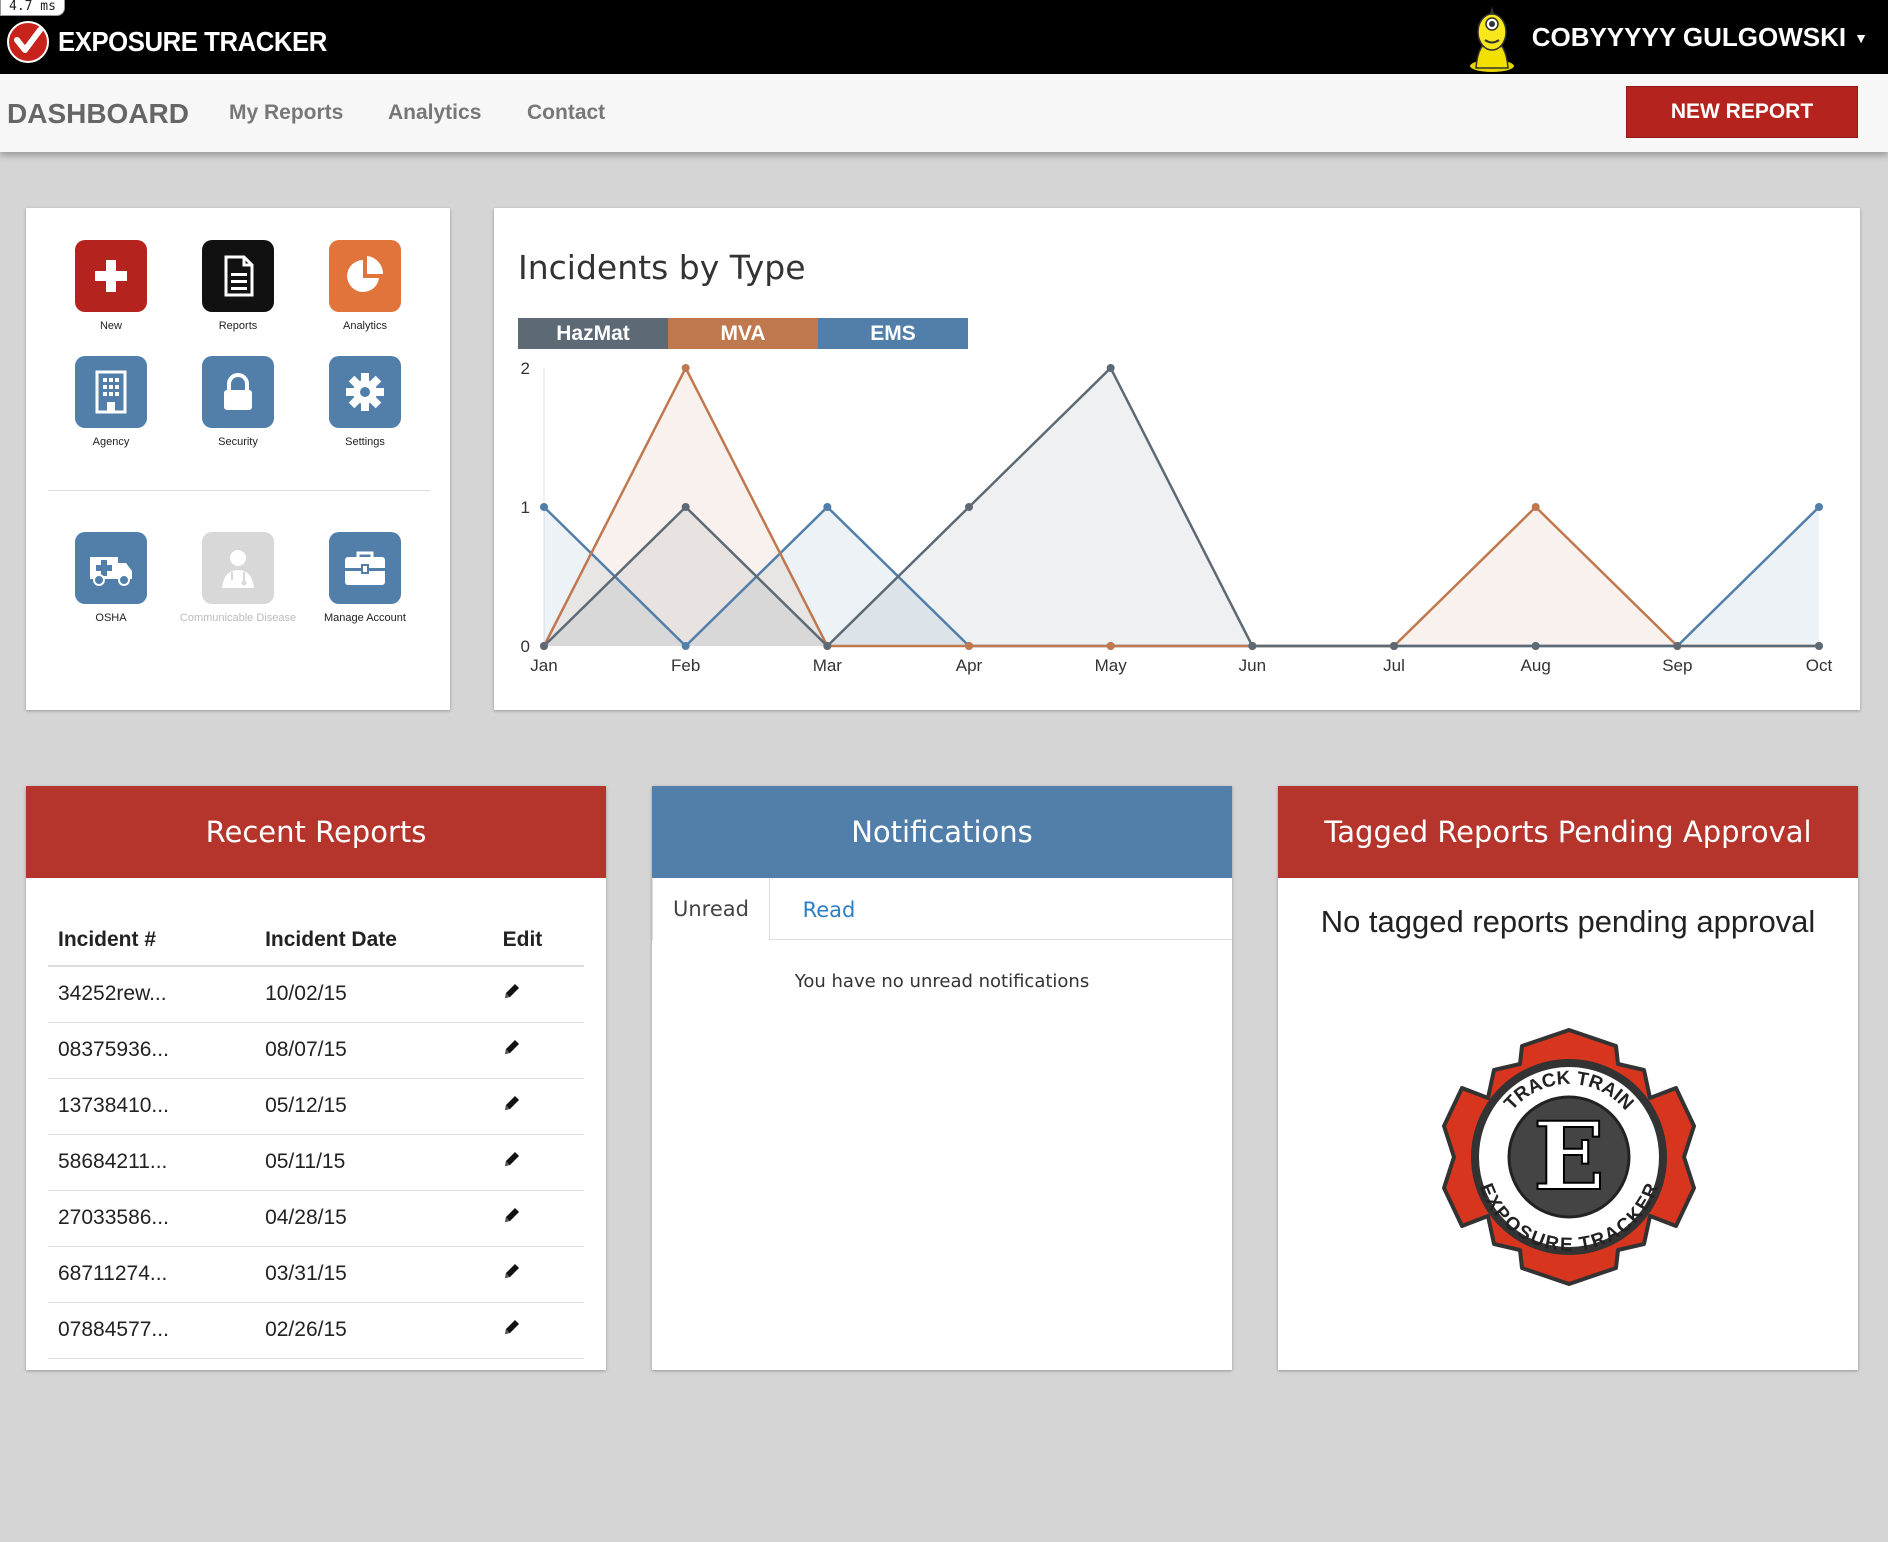  Describe the element at coordinates (98, 113) in the screenshot. I see `page-title: DASHBOARD` at that location.